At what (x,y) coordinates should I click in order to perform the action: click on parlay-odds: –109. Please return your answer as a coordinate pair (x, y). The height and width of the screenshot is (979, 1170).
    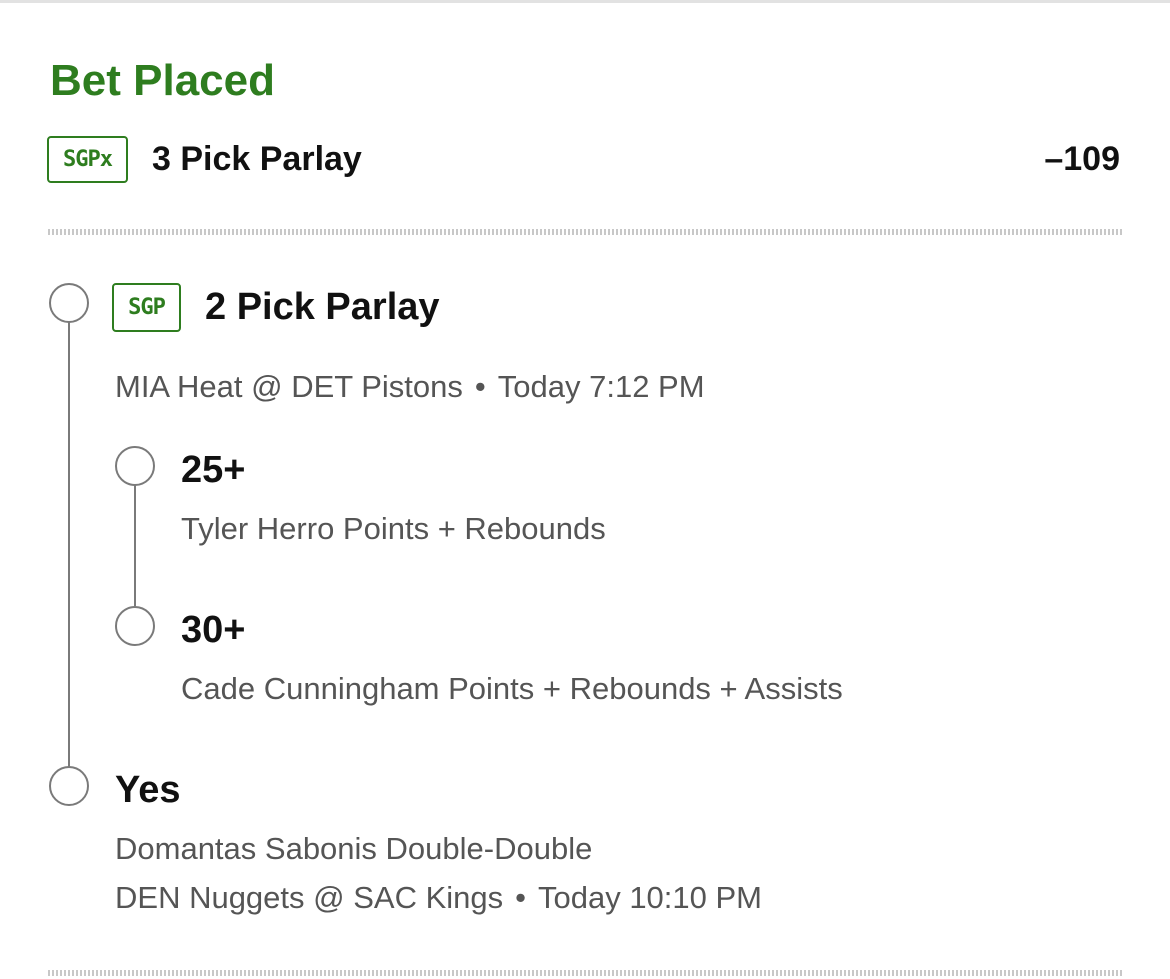
    Looking at the image, I should click on (1082, 159).